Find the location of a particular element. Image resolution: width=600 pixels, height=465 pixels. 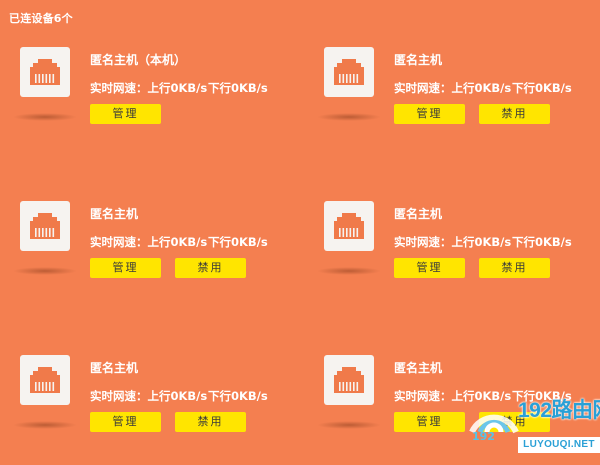

connected-devices-header: 已连设备6个 is located at coordinates (41, 18).